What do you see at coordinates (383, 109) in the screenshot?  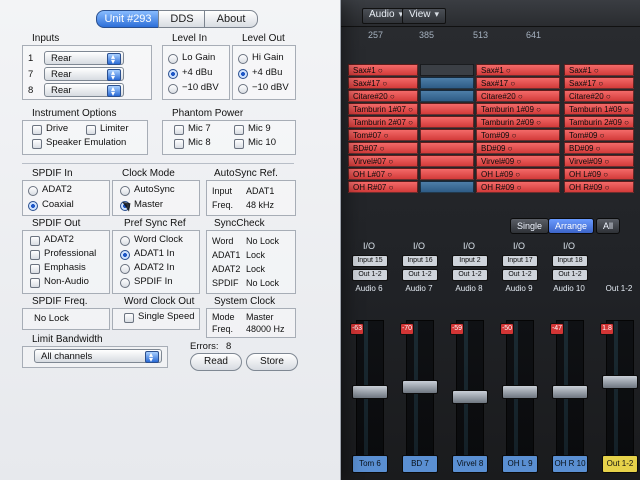 I see `region: Tamburin 1#07 ○` at bounding box center [383, 109].